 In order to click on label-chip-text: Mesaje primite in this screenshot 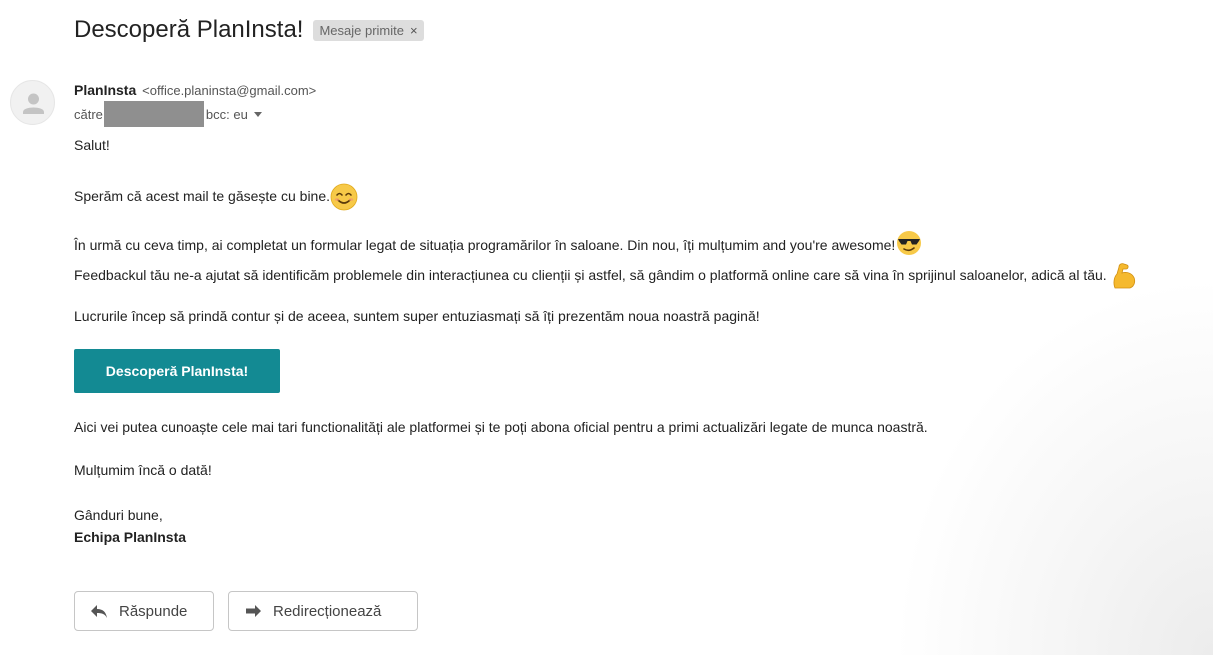, I will do `click(361, 30)`.